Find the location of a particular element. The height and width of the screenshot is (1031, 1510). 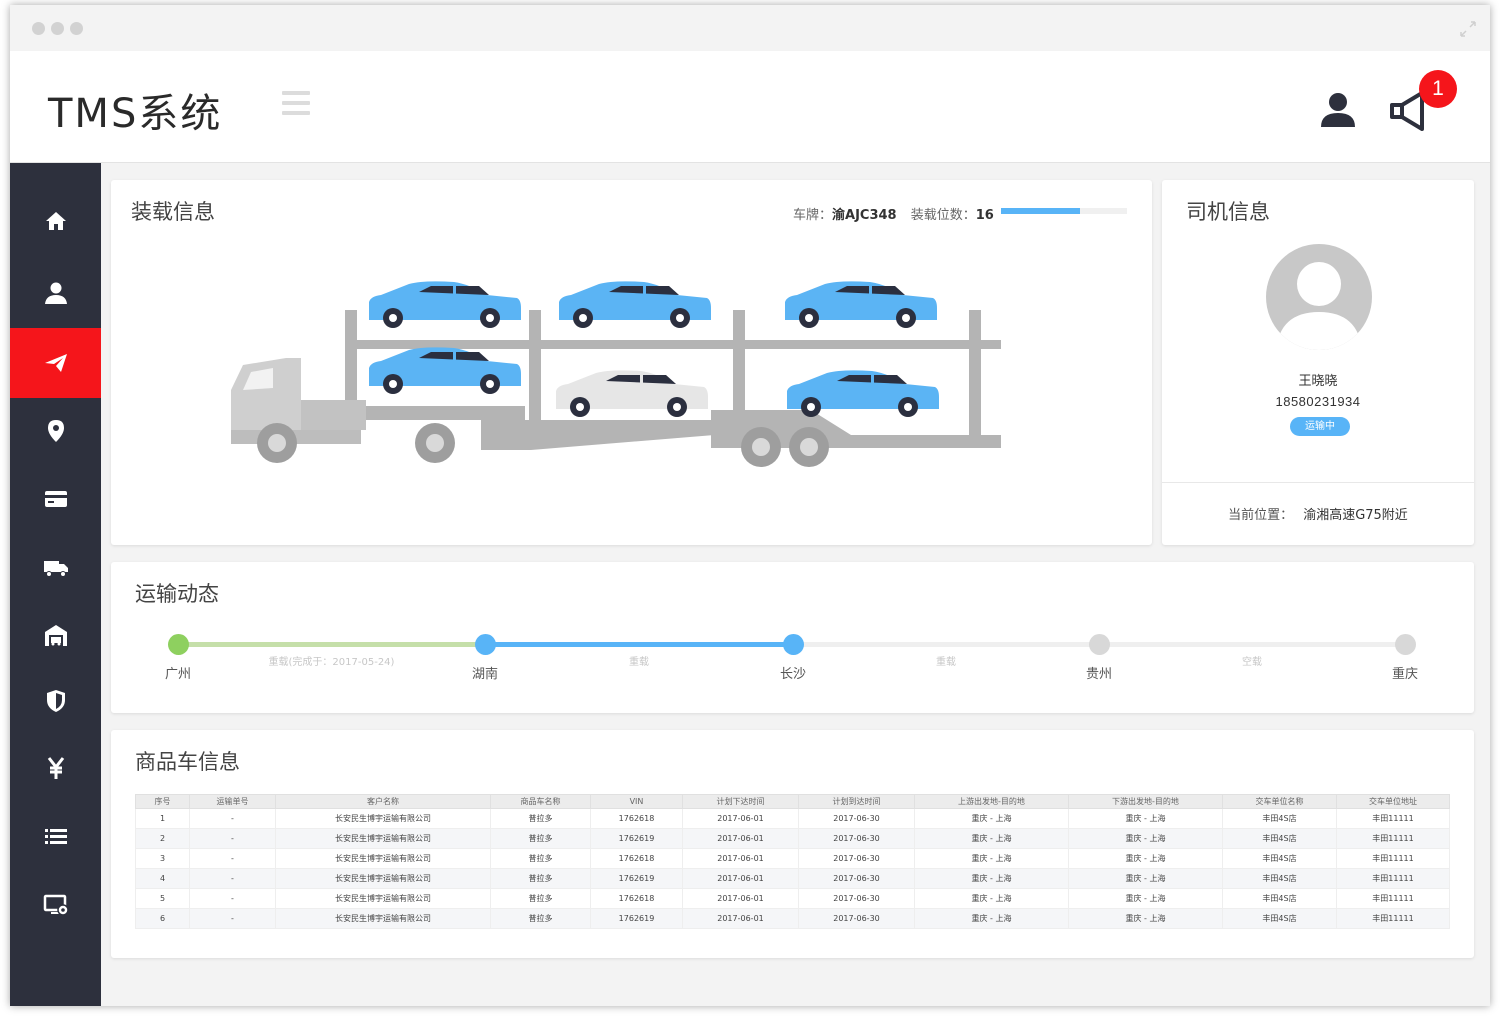

column-header: 计划到达时间 is located at coordinates (856, 801).